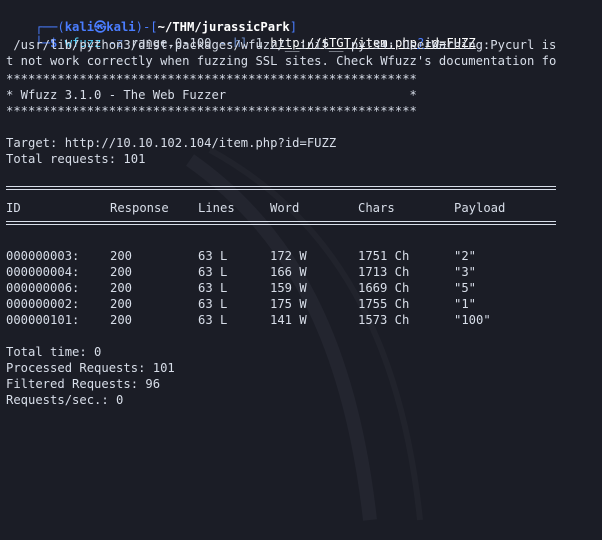 Image resolution: width=602 pixels, height=540 pixels. Describe the element at coordinates (76, 159) in the screenshot. I see `total-requests: Total requests: 101` at that location.